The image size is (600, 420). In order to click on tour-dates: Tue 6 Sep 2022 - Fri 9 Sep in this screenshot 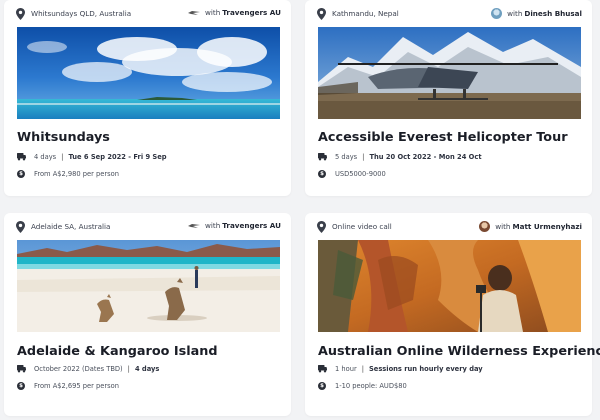, I will do `click(117, 156)`.